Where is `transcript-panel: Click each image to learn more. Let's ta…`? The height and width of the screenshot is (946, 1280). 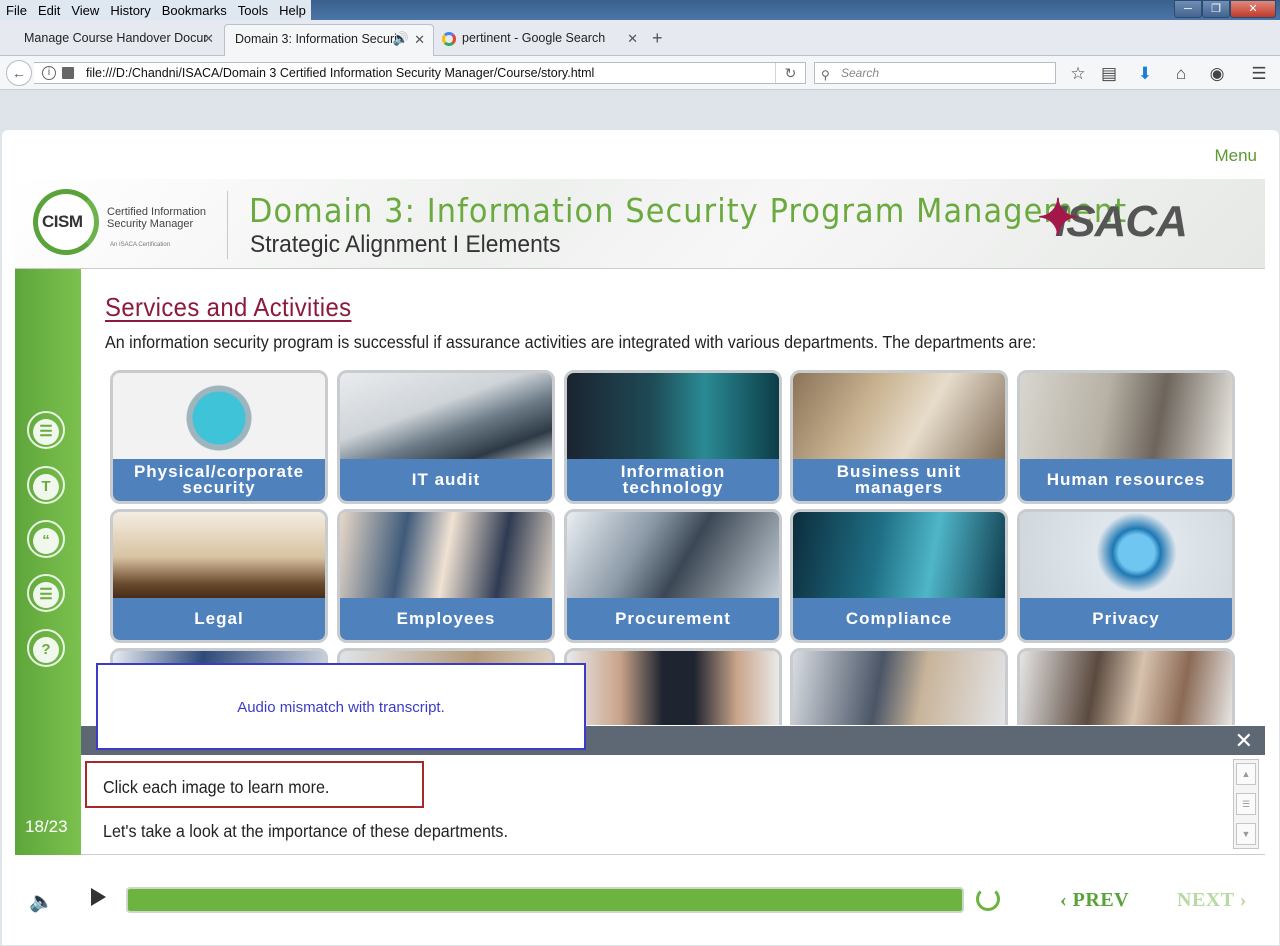
transcript-panel: Click each image to learn more. Let's ta… is located at coordinates (673, 805).